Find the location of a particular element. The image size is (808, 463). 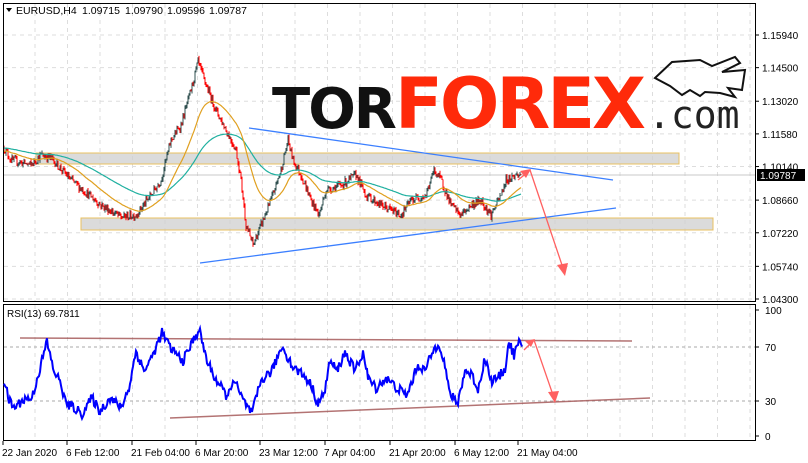

dropdown-triangle-icon is located at coordinates (9, 10).